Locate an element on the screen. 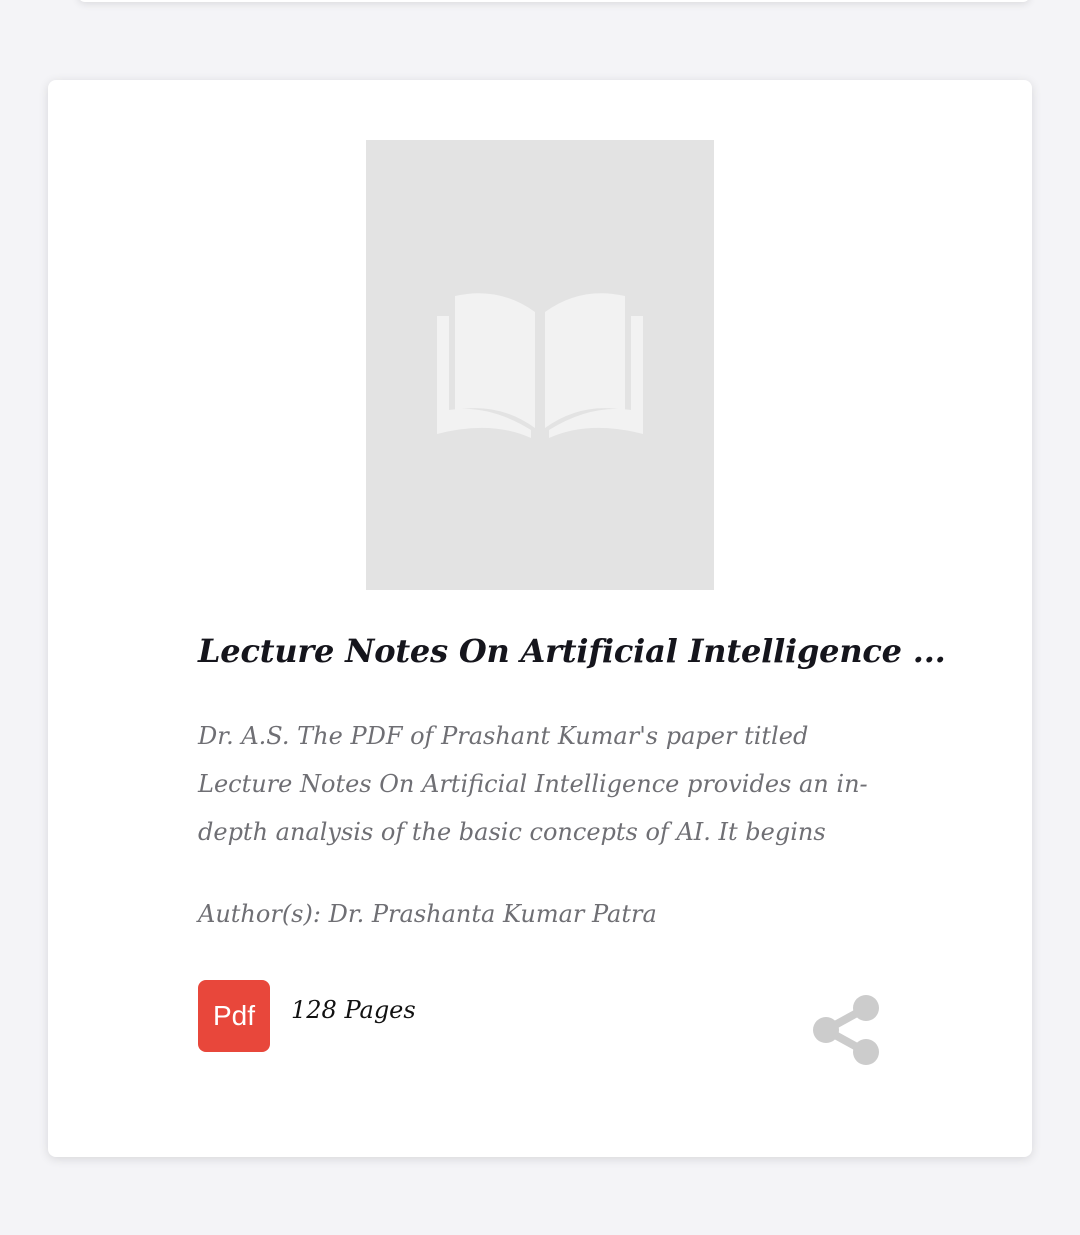 This screenshot has height=1235, width=1080. pdf-icon-label: Pdf is located at coordinates (234, 1015).